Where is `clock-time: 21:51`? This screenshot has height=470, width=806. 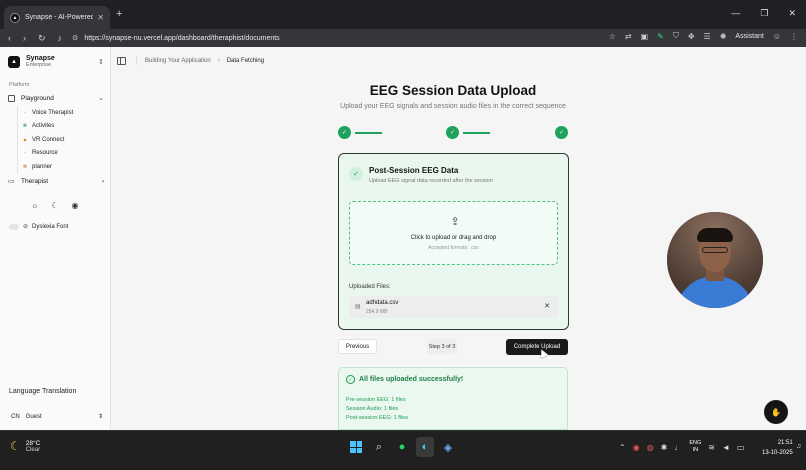 clock-time: 21:51 is located at coordinates (785, 443).